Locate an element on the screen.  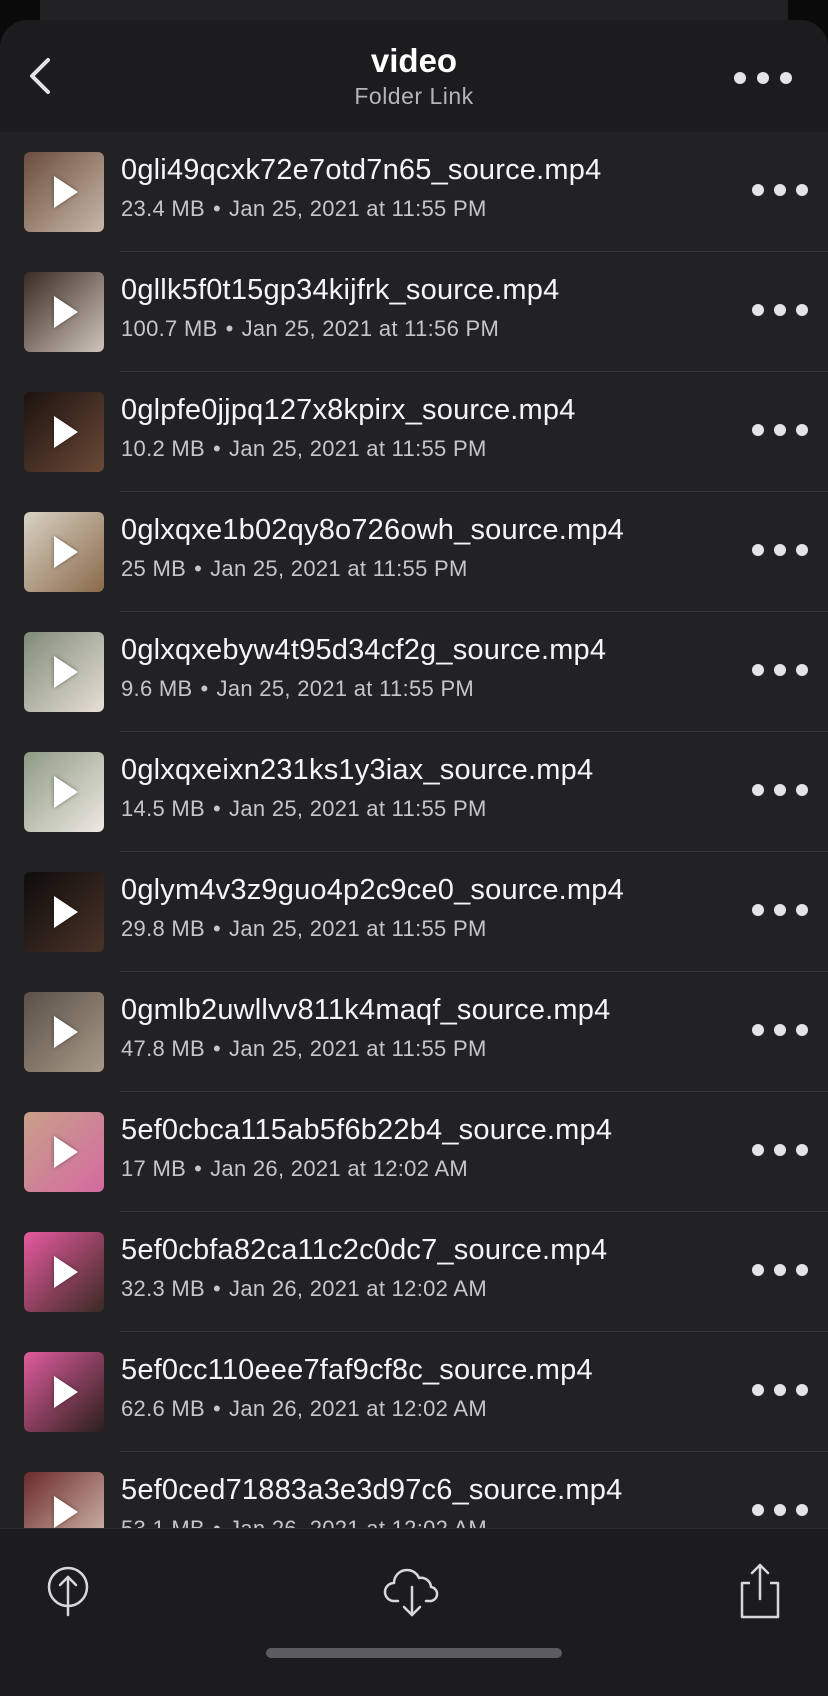
file-meta: 23.4 MB • Jan 25, 2021 at 11:55 PM is located at coordinates (304, 209).